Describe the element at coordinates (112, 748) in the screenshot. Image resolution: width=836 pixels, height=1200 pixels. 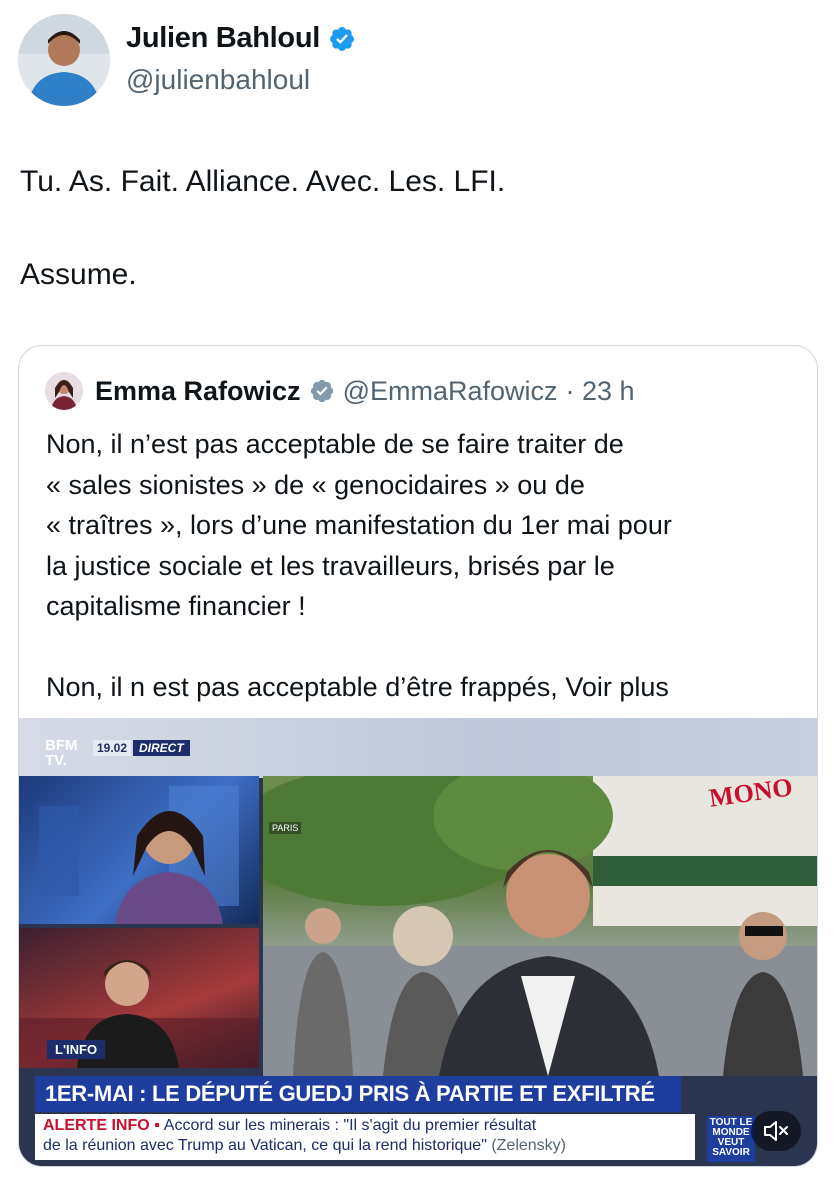
I see `broadcast-time: 19.02` at that location.